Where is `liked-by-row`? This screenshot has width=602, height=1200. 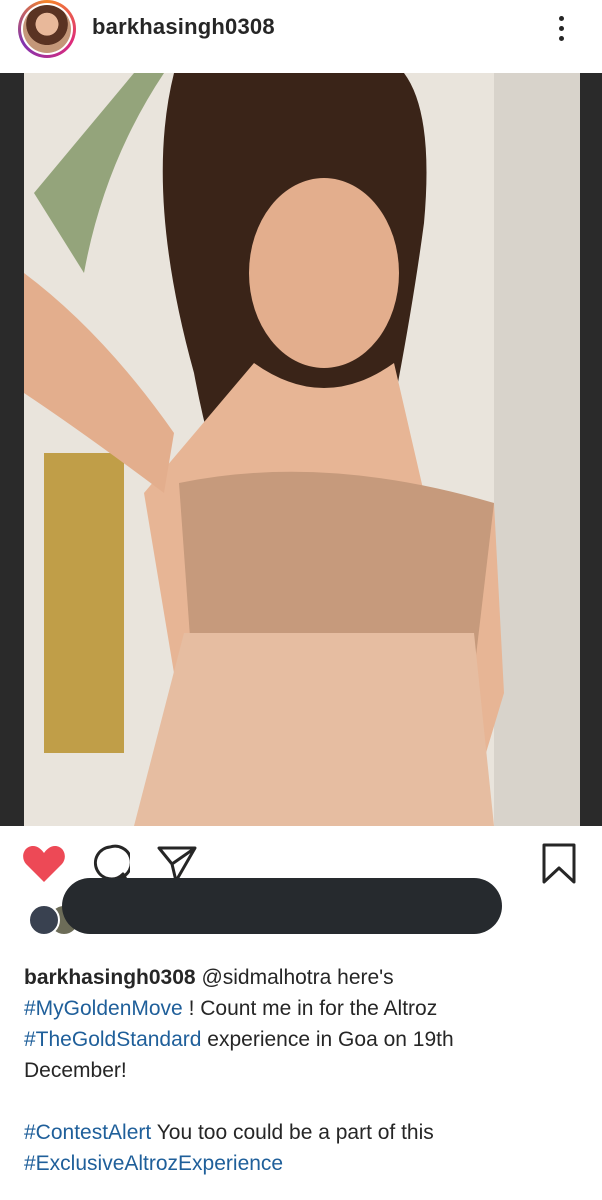
liked-by-row is located at coordinates (301, 908).